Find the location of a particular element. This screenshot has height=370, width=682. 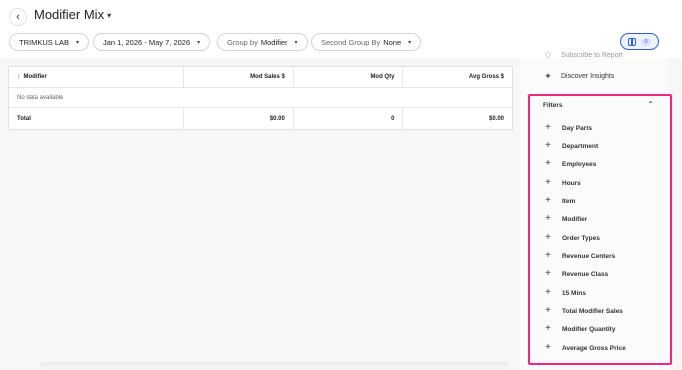

second-group-value: None is located at coordinates (392, 42).